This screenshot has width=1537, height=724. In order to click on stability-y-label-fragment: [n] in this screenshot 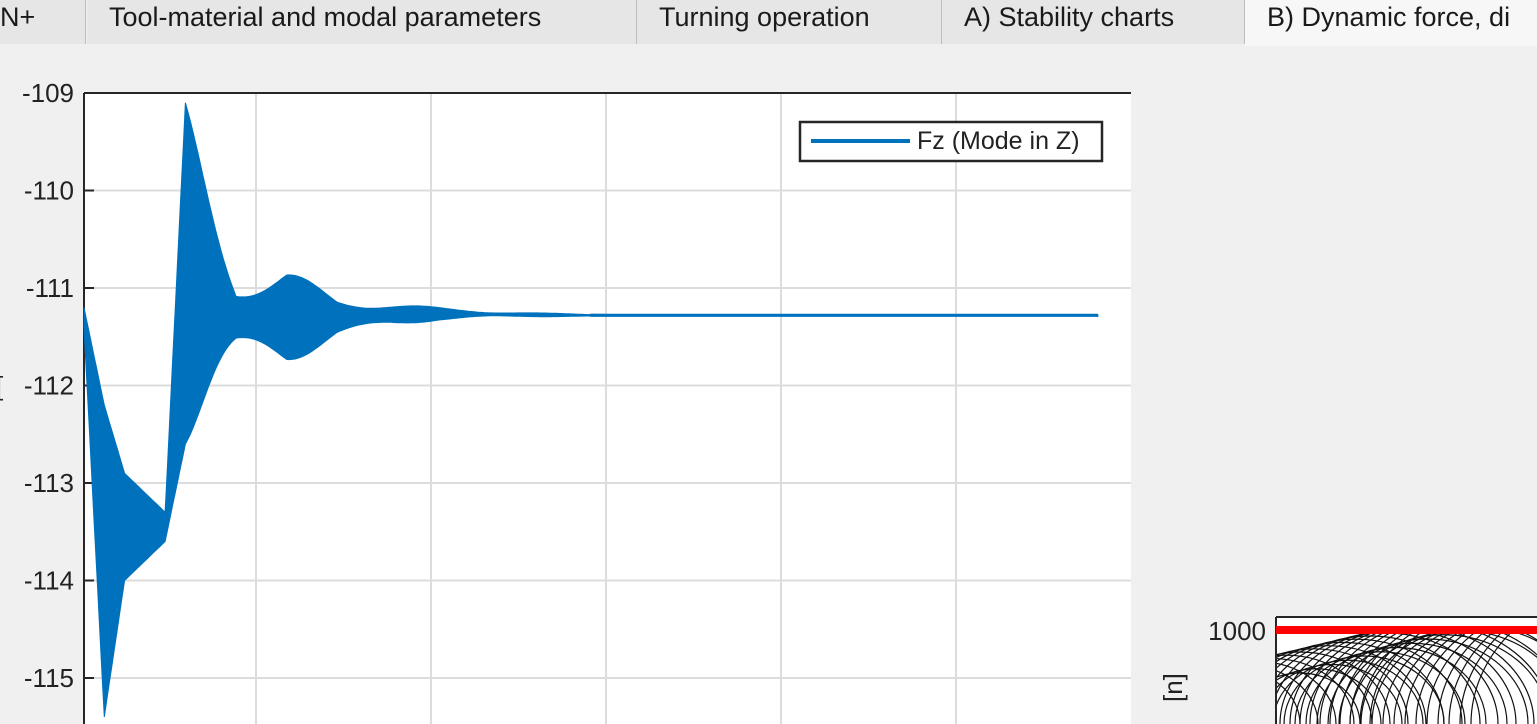, I will do `click(1173, 687)`.